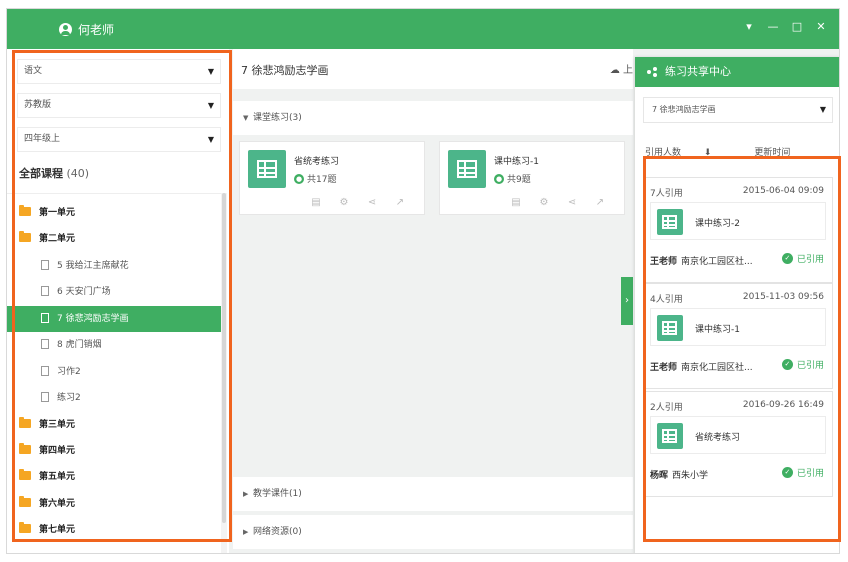 This screenshot has height=562, width=848. What do you see at coordinates (114, 213) in the screenshot?
I see `tree-unit: 第一单元` at bounding box center [114, 213].